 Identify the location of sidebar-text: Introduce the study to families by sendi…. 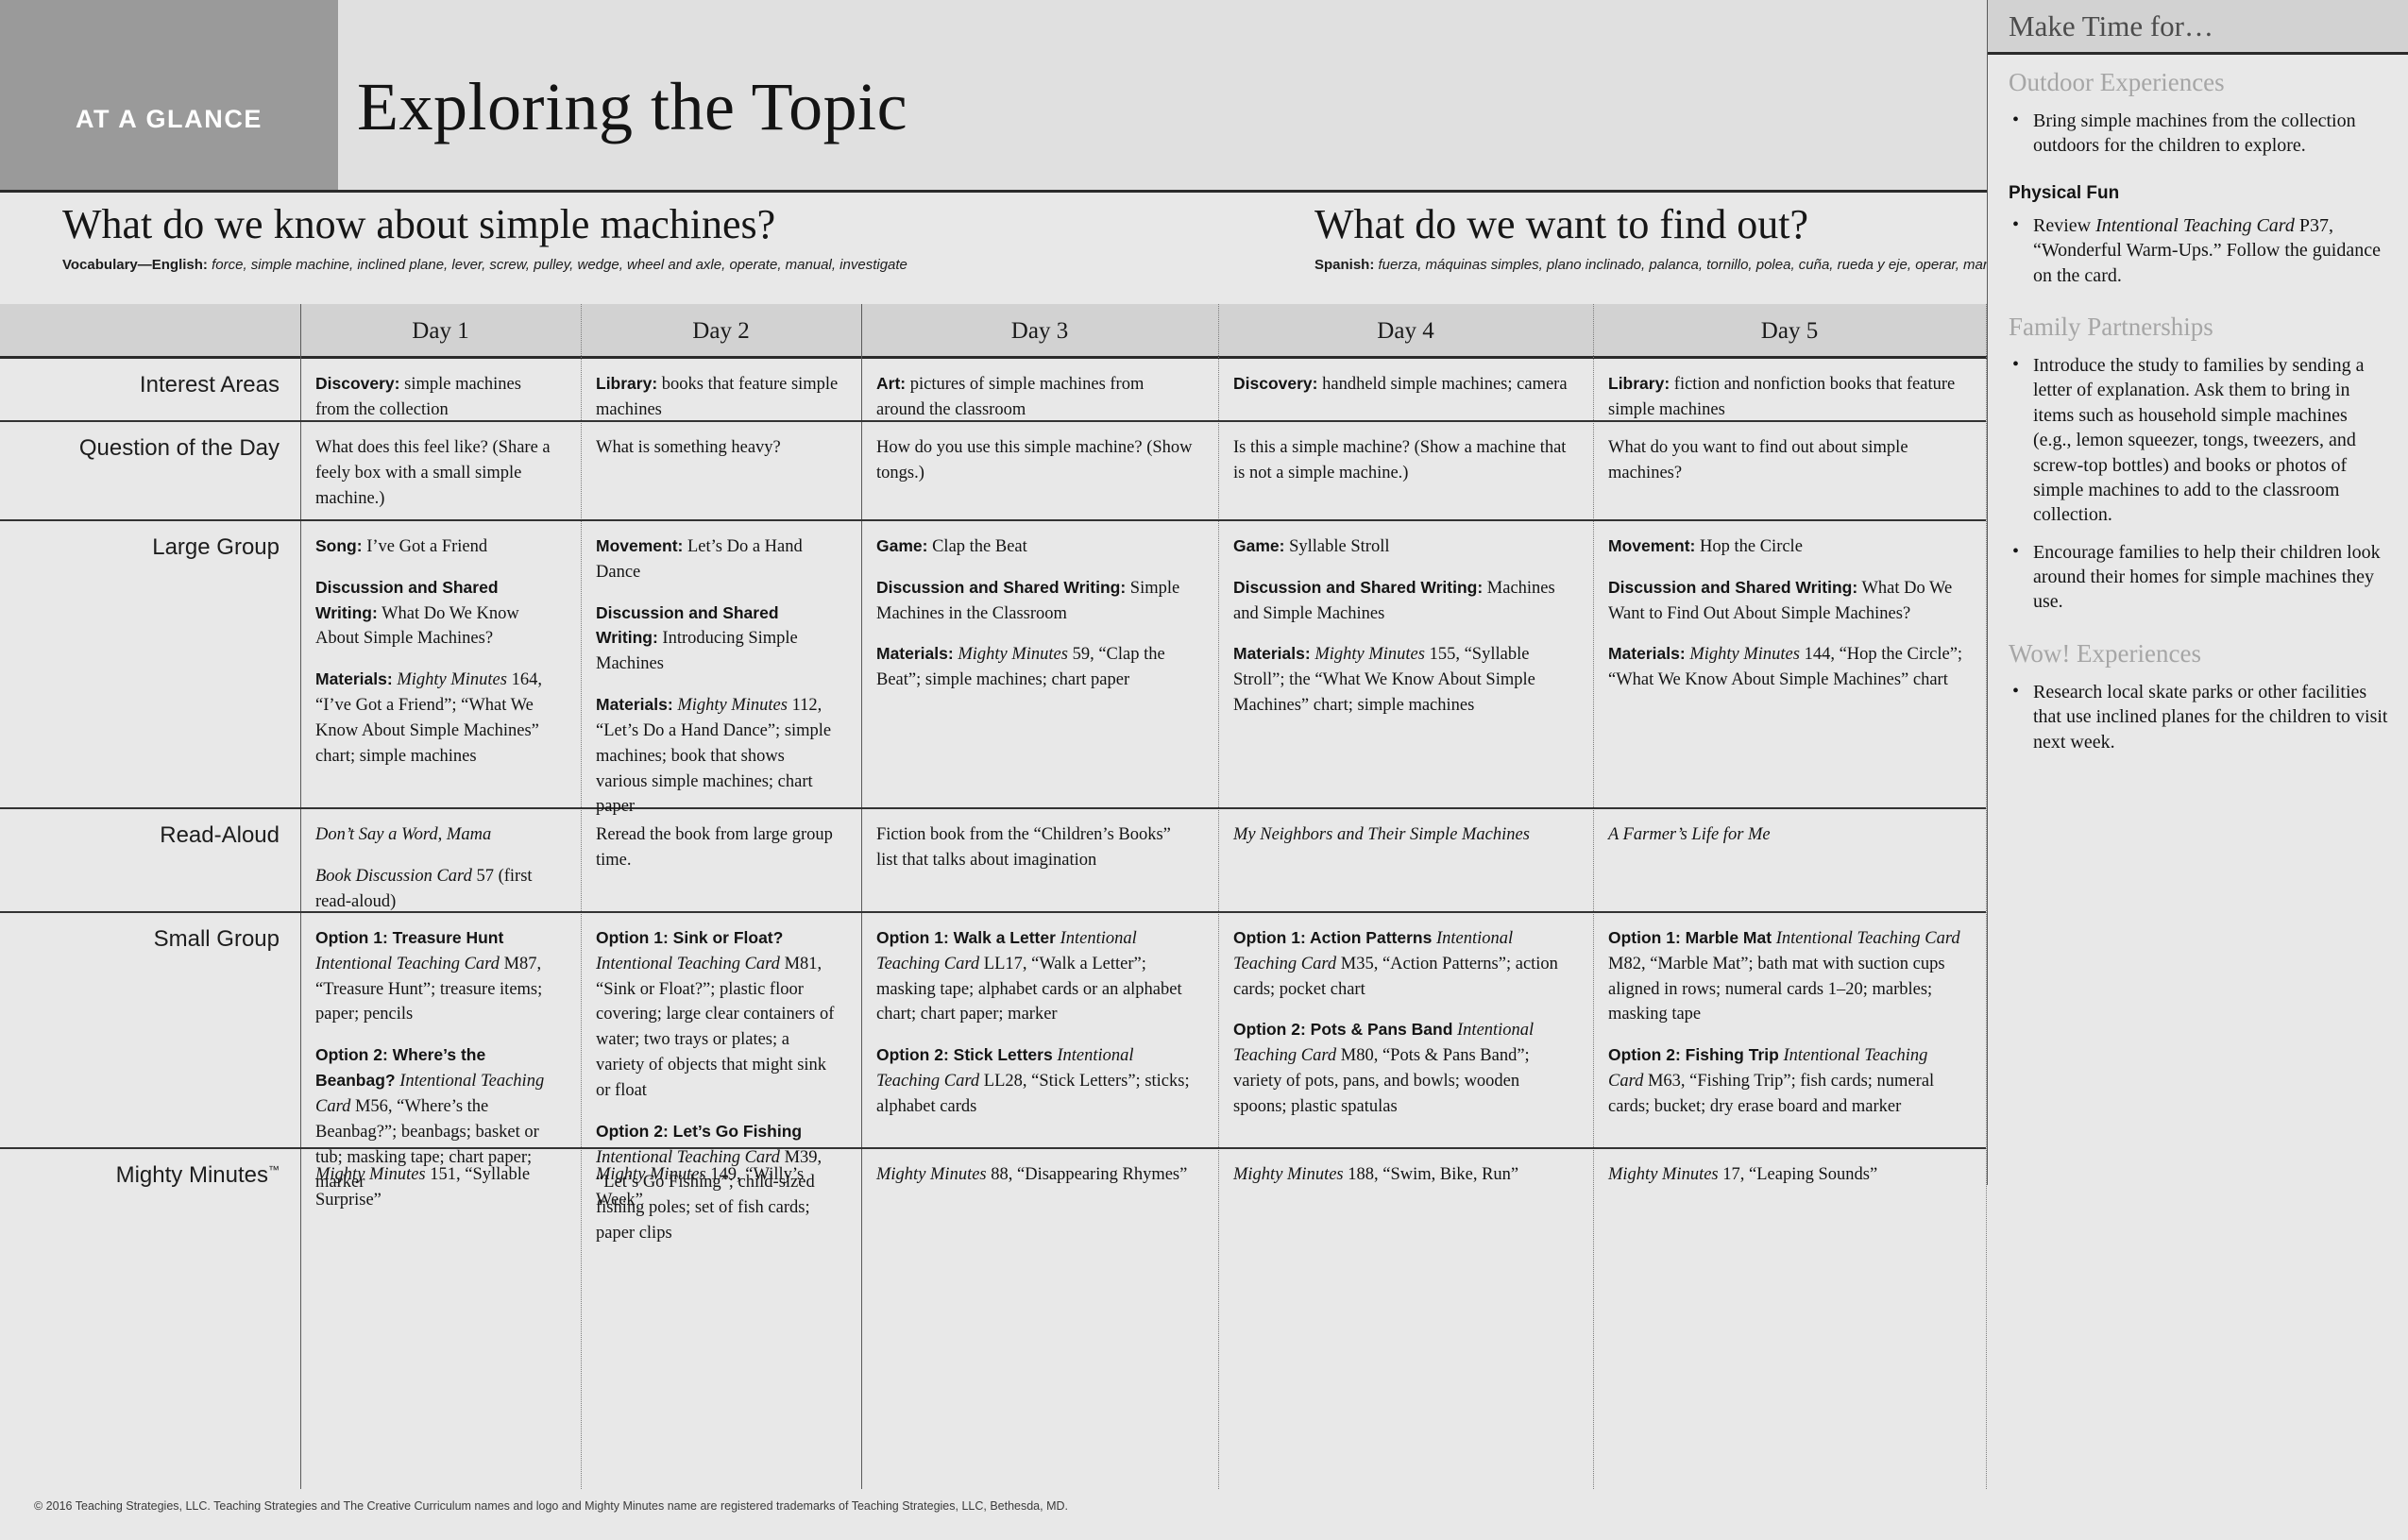
(2199, 440).